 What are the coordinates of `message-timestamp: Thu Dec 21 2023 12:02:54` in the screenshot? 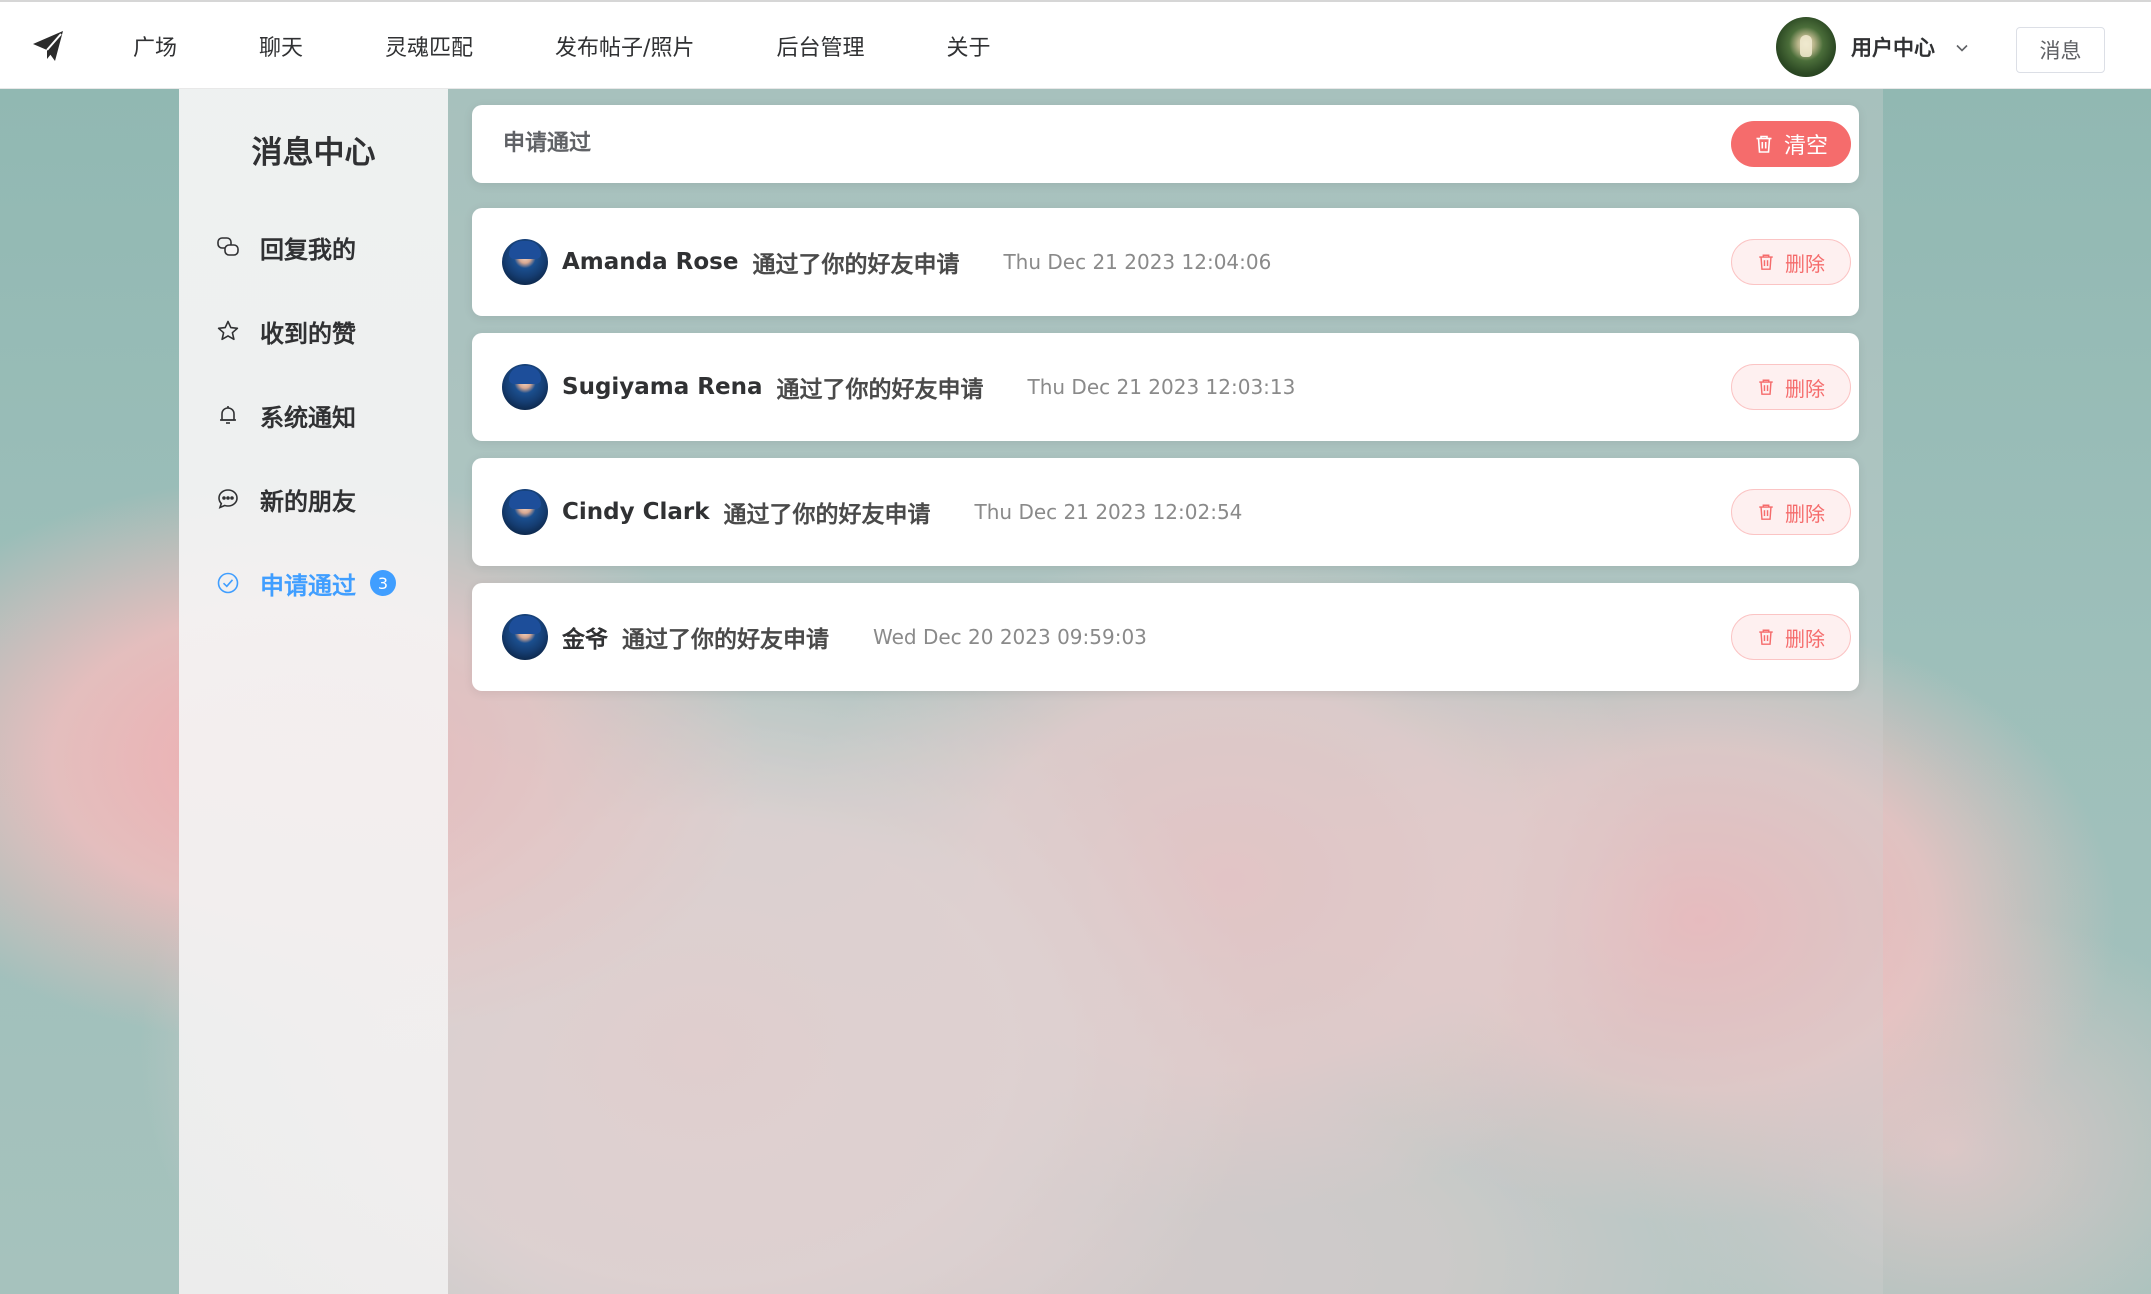 It's located at (1108, 512).